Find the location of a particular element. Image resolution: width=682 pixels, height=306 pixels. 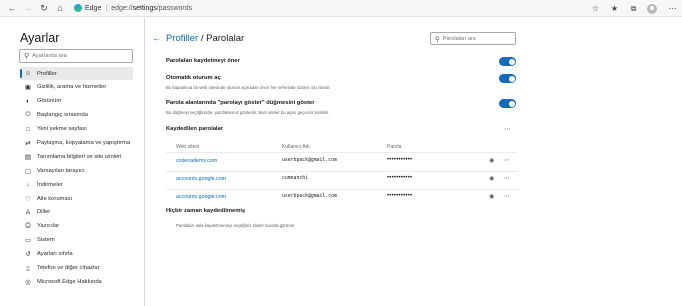

sidebar-item-label: Yeni sekme sayfası is located at coordinates (62, 129).